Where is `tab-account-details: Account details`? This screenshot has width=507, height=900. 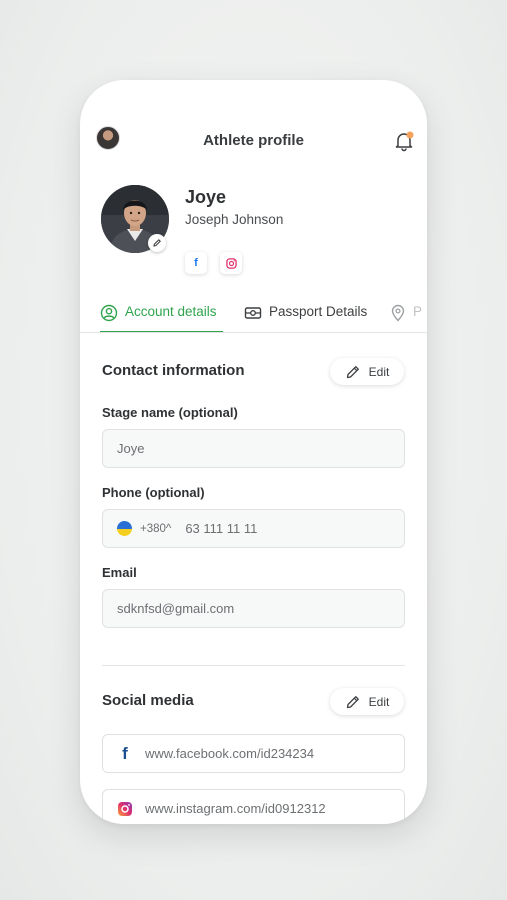 tab-account-details: Account details is located at coordinates (158, 318).